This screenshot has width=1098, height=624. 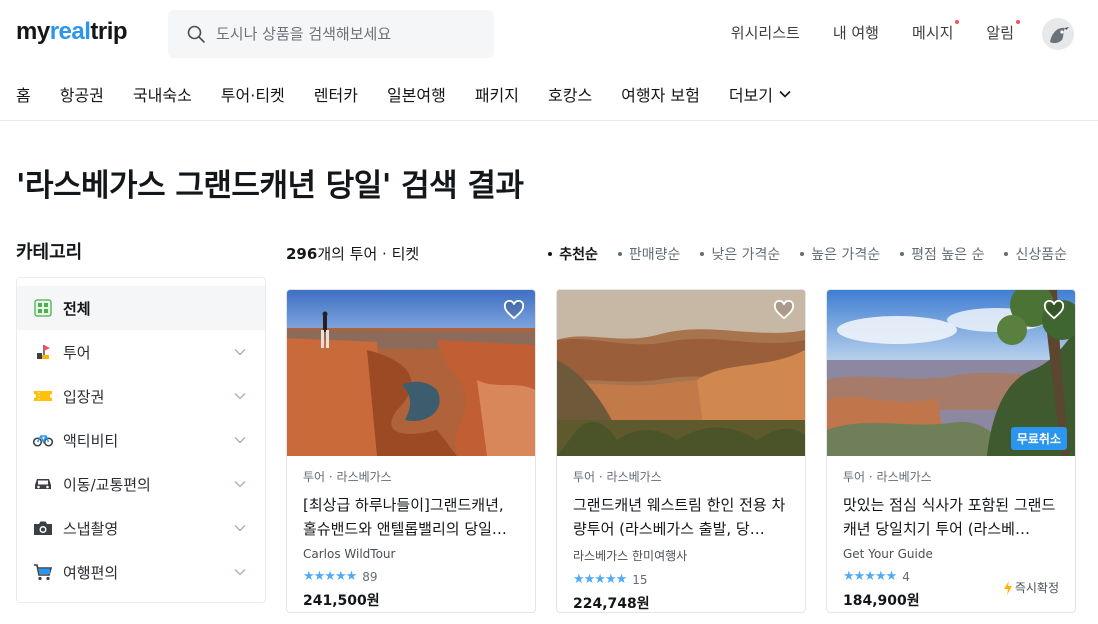 What do you see at coordinates (336, 94) in the screenshot?
I see `nav-rentcar: 렌터카` at bounding box center [336, 94].